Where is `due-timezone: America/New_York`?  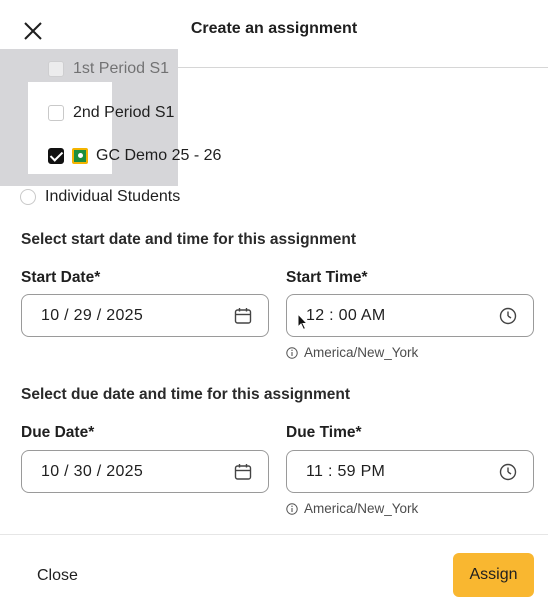 due-timezone: America/New_York is located at coordinates (352, 508).